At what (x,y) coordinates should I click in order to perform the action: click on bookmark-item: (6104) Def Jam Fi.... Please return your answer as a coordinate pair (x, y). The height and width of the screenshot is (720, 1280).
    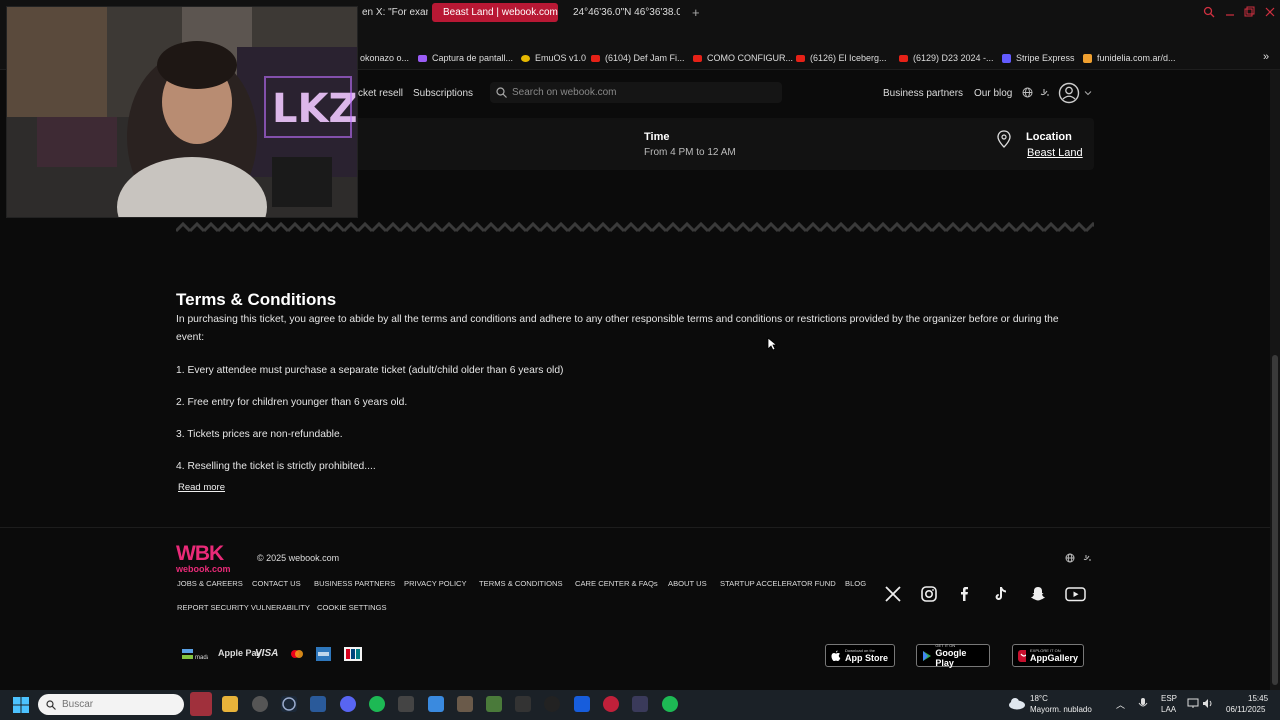
    Looking at the image, I should click on (638, 58).